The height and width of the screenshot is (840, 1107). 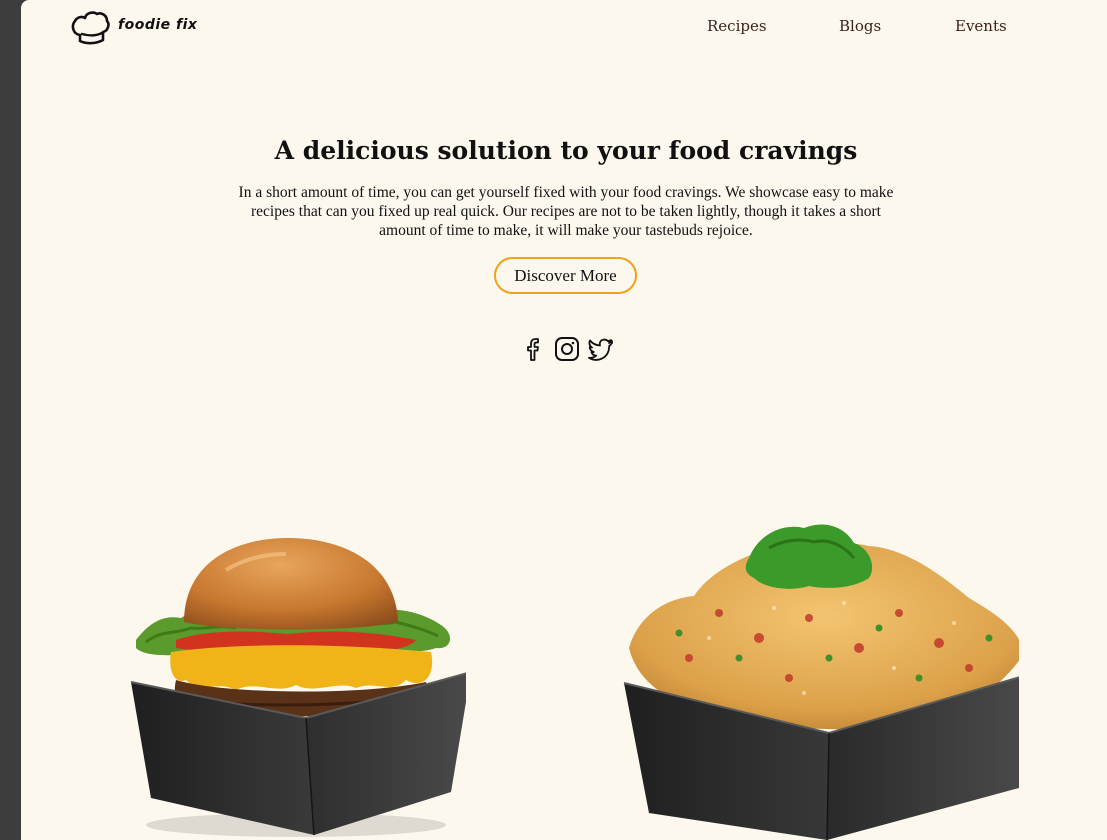 I want to click on discover-more-button: Discover More, so click(x=565, y=275).